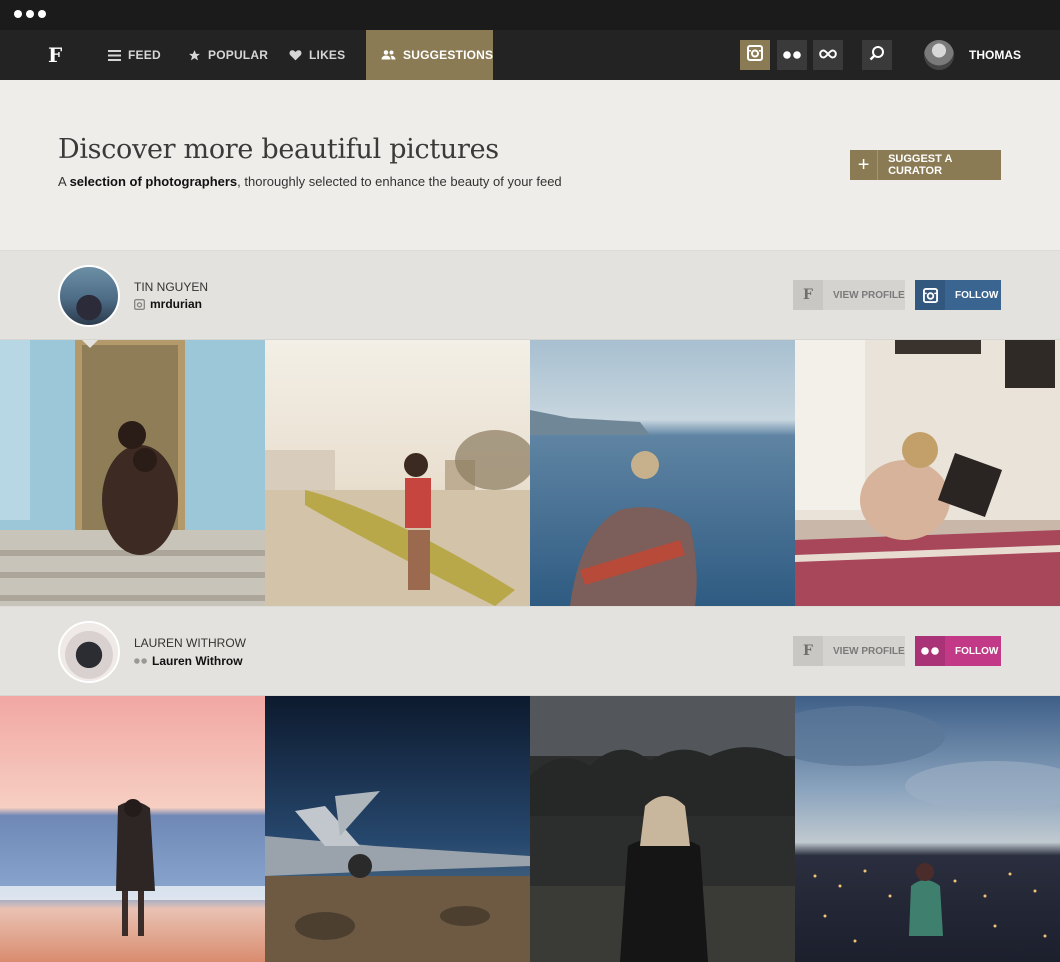 The width and height of the screenshot is (1060, 962). Describe the element at coordinates (197, 661) in the screenshot. I see `curator-handle-text: Lauren Withrow` at that location.